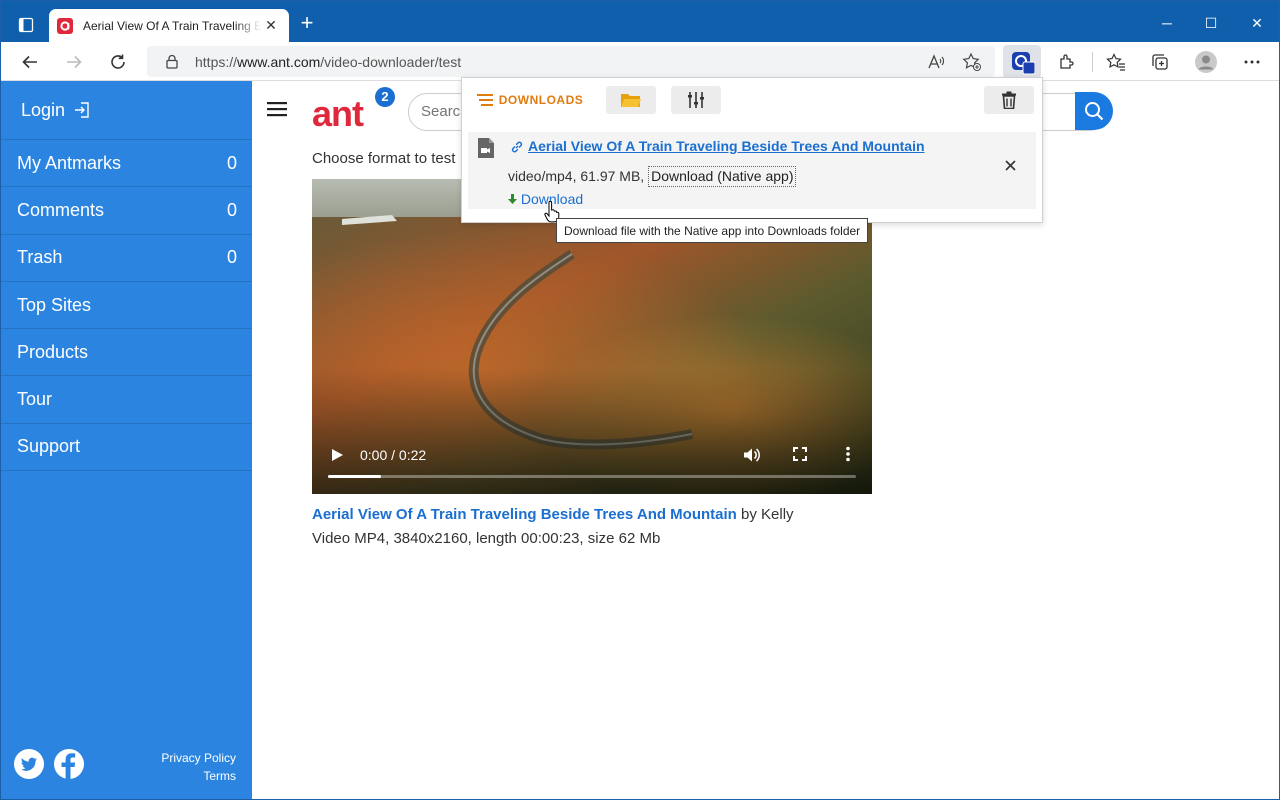 The height and width of the screenshot is (800, 1280). Describe the element at coordinates (393, 455) in the screenshot. I see `video-time: 0:00 / 0:22` at that location.